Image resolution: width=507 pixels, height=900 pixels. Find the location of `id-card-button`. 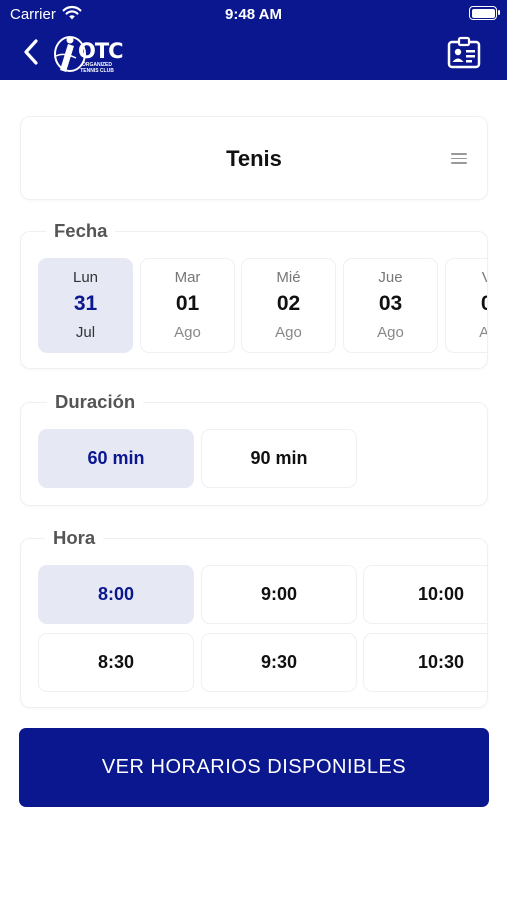

id-card-button is located at coordinates (464, 53).